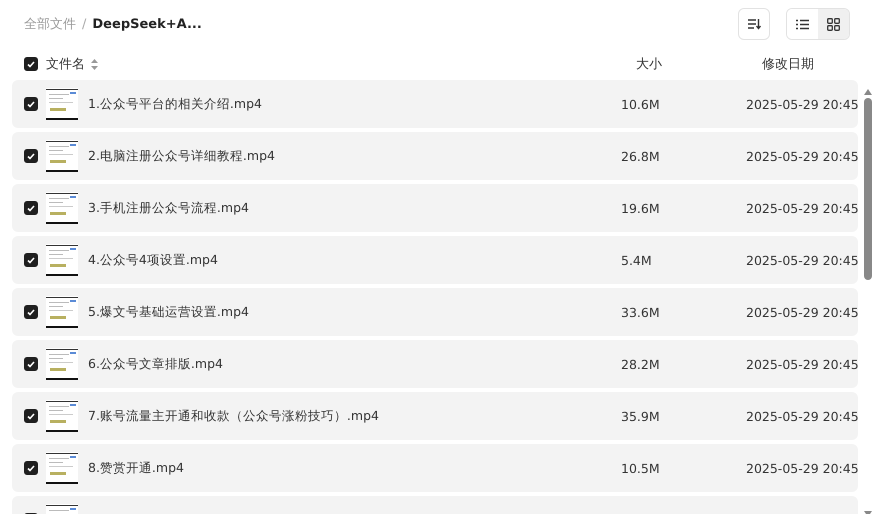 This screenshot has height=514, width=874. I want to click on file-name: 7.账号流量主开通和收款（公众号涨粉技巧）.mp4, so click(233, 416).